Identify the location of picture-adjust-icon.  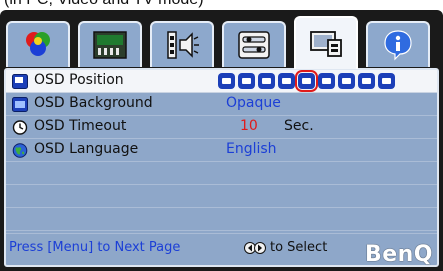
(110, 45).